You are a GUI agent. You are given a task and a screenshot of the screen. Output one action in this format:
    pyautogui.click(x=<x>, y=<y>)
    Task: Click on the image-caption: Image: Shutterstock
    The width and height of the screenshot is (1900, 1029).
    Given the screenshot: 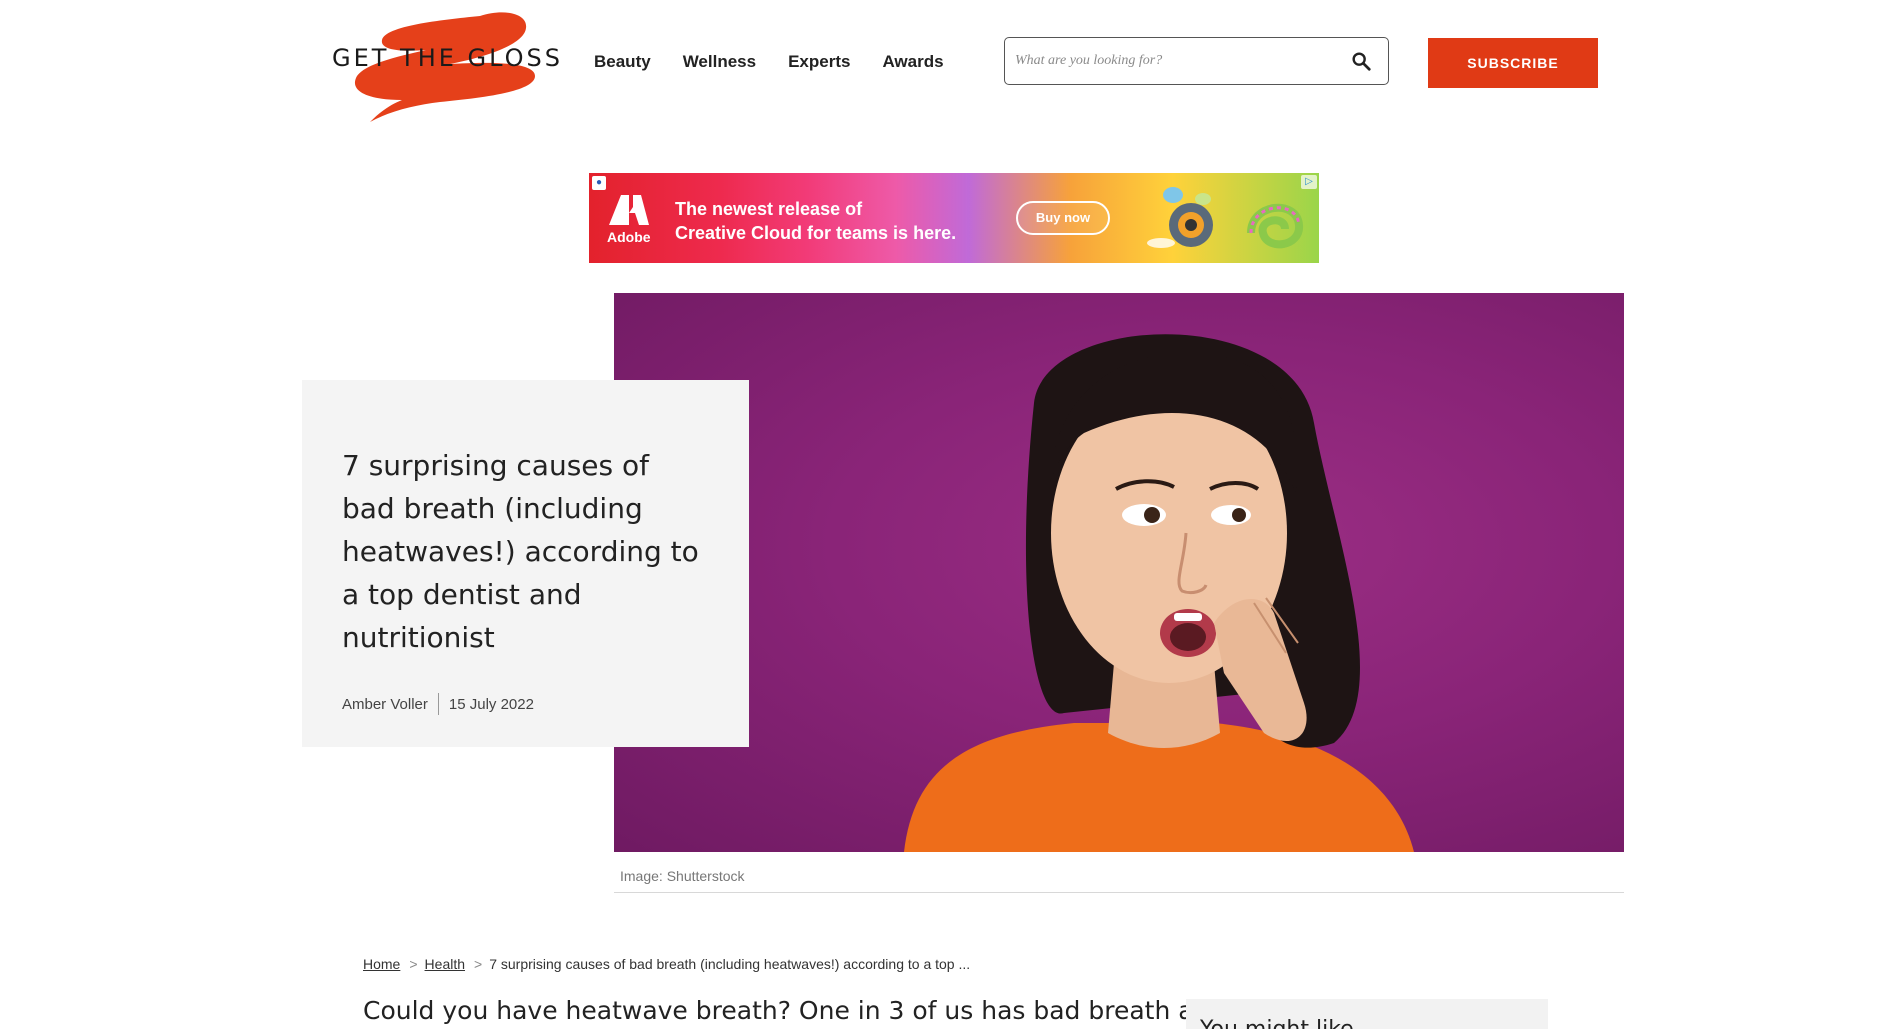 What is the action you would take?
    pyautogui.click(x=682, y=876)
    